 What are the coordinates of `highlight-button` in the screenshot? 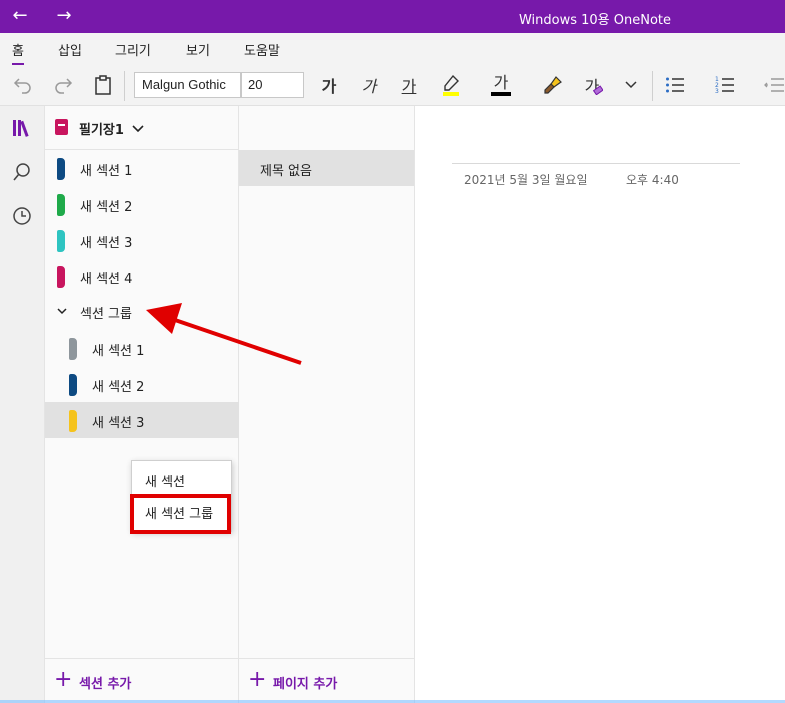 It's located at (451, 85).